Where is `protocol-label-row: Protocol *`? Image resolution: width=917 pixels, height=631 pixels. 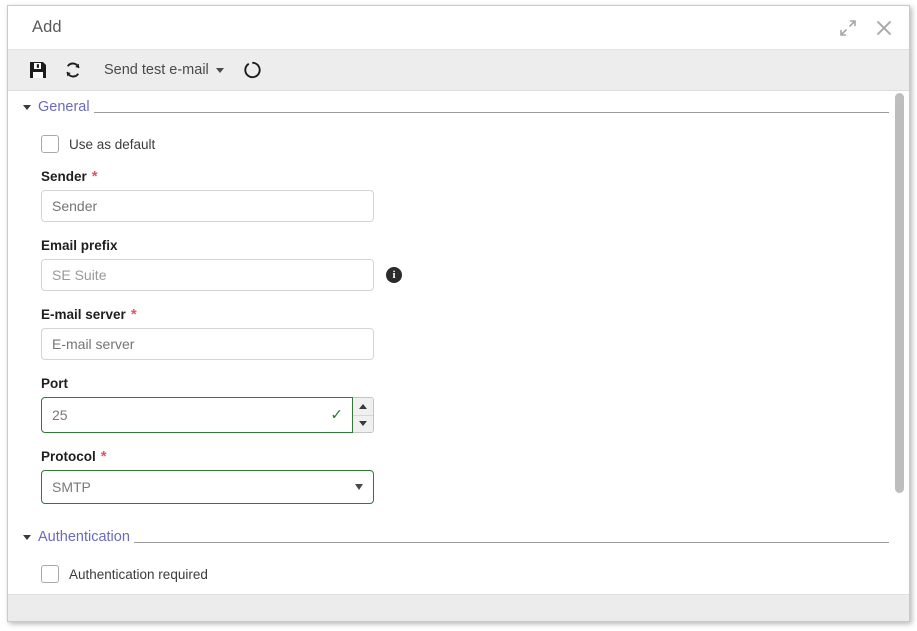
protocol-label-row: Protocol * is located at coordinates (475, 456).